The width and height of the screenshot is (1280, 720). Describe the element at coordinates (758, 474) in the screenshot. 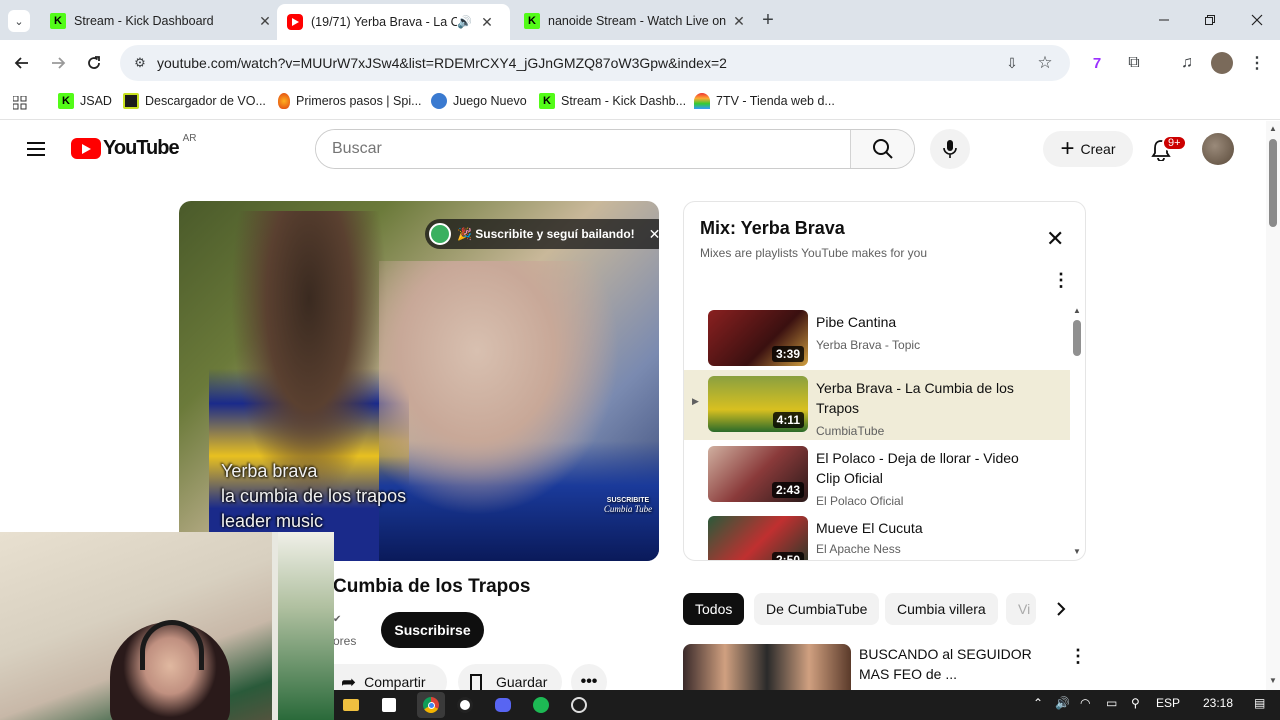

I see `video-thumbnail: 2:43` at that location.